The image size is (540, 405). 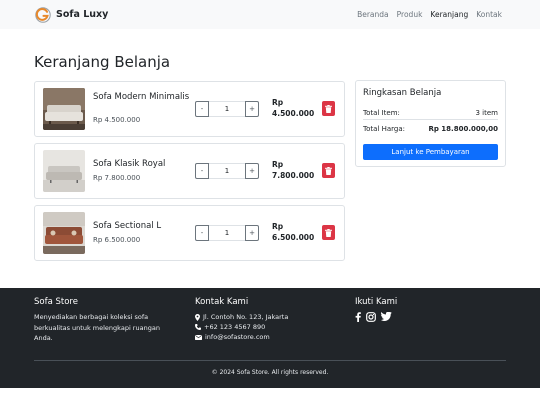 I want to click on total-price-label: Total Harga:, so click(x=384, y=129).